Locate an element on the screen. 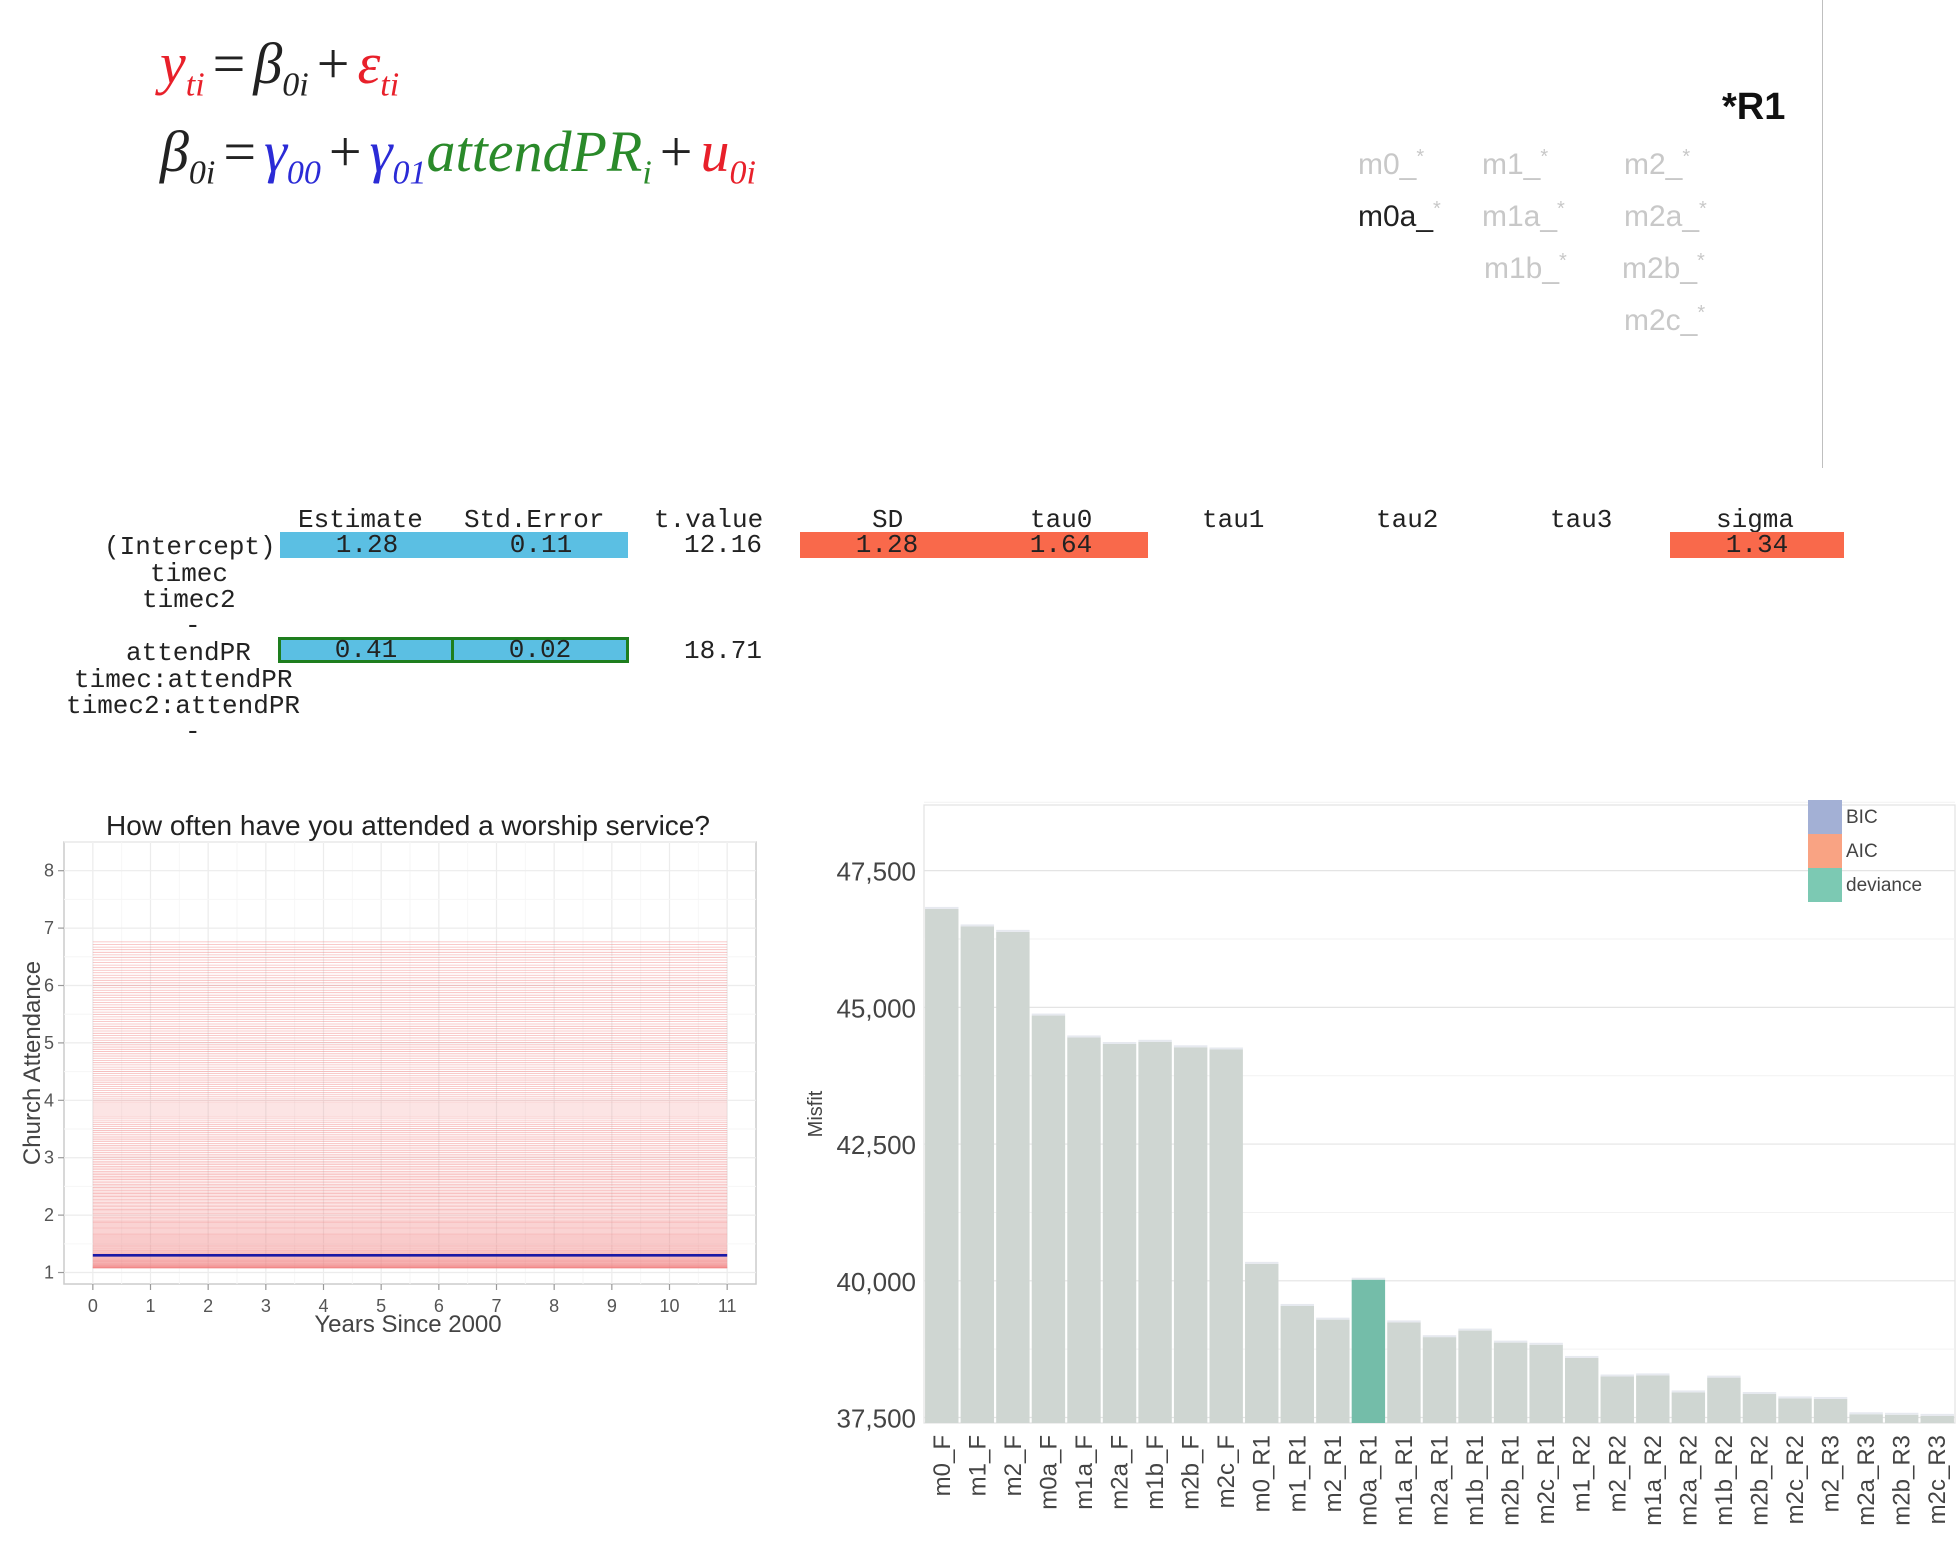 The height and width of the screenshot is (1554, 1960). attendpr-se: 0.02 is located at coordinates (540, 650).